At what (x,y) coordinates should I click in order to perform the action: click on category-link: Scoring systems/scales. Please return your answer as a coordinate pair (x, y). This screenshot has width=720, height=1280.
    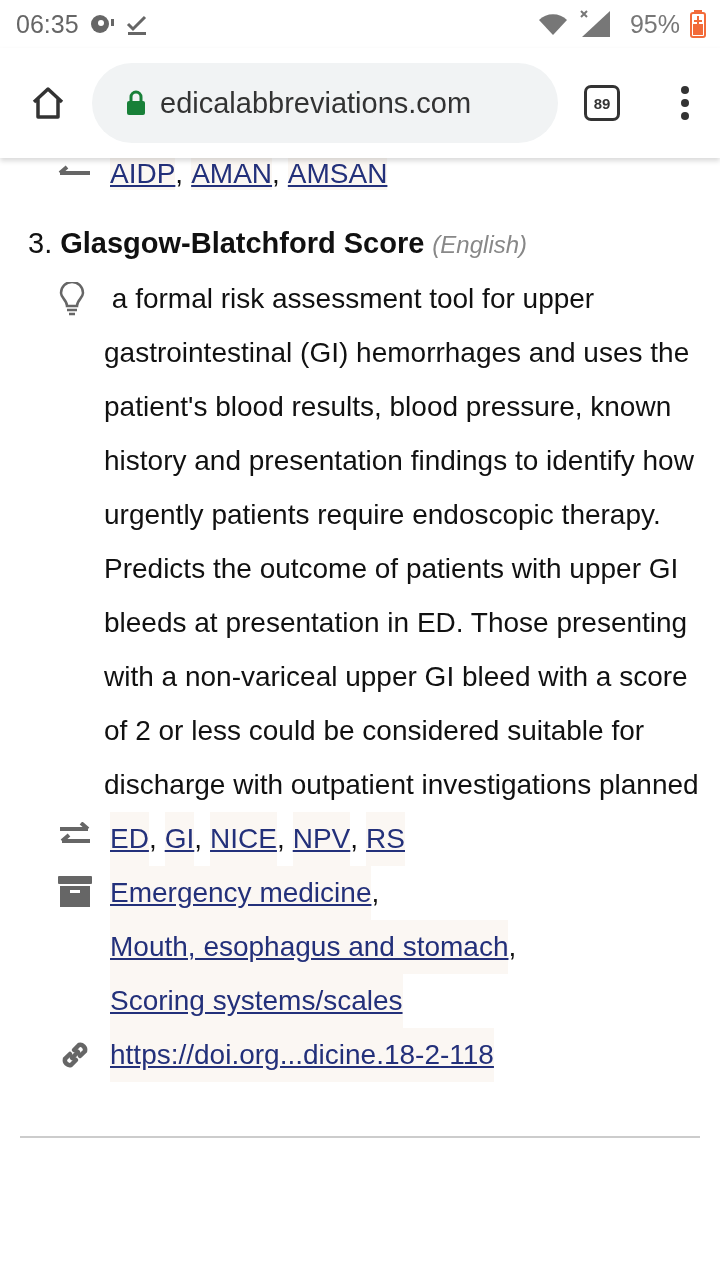
    Looking at the image, I should click on (256, 1001).